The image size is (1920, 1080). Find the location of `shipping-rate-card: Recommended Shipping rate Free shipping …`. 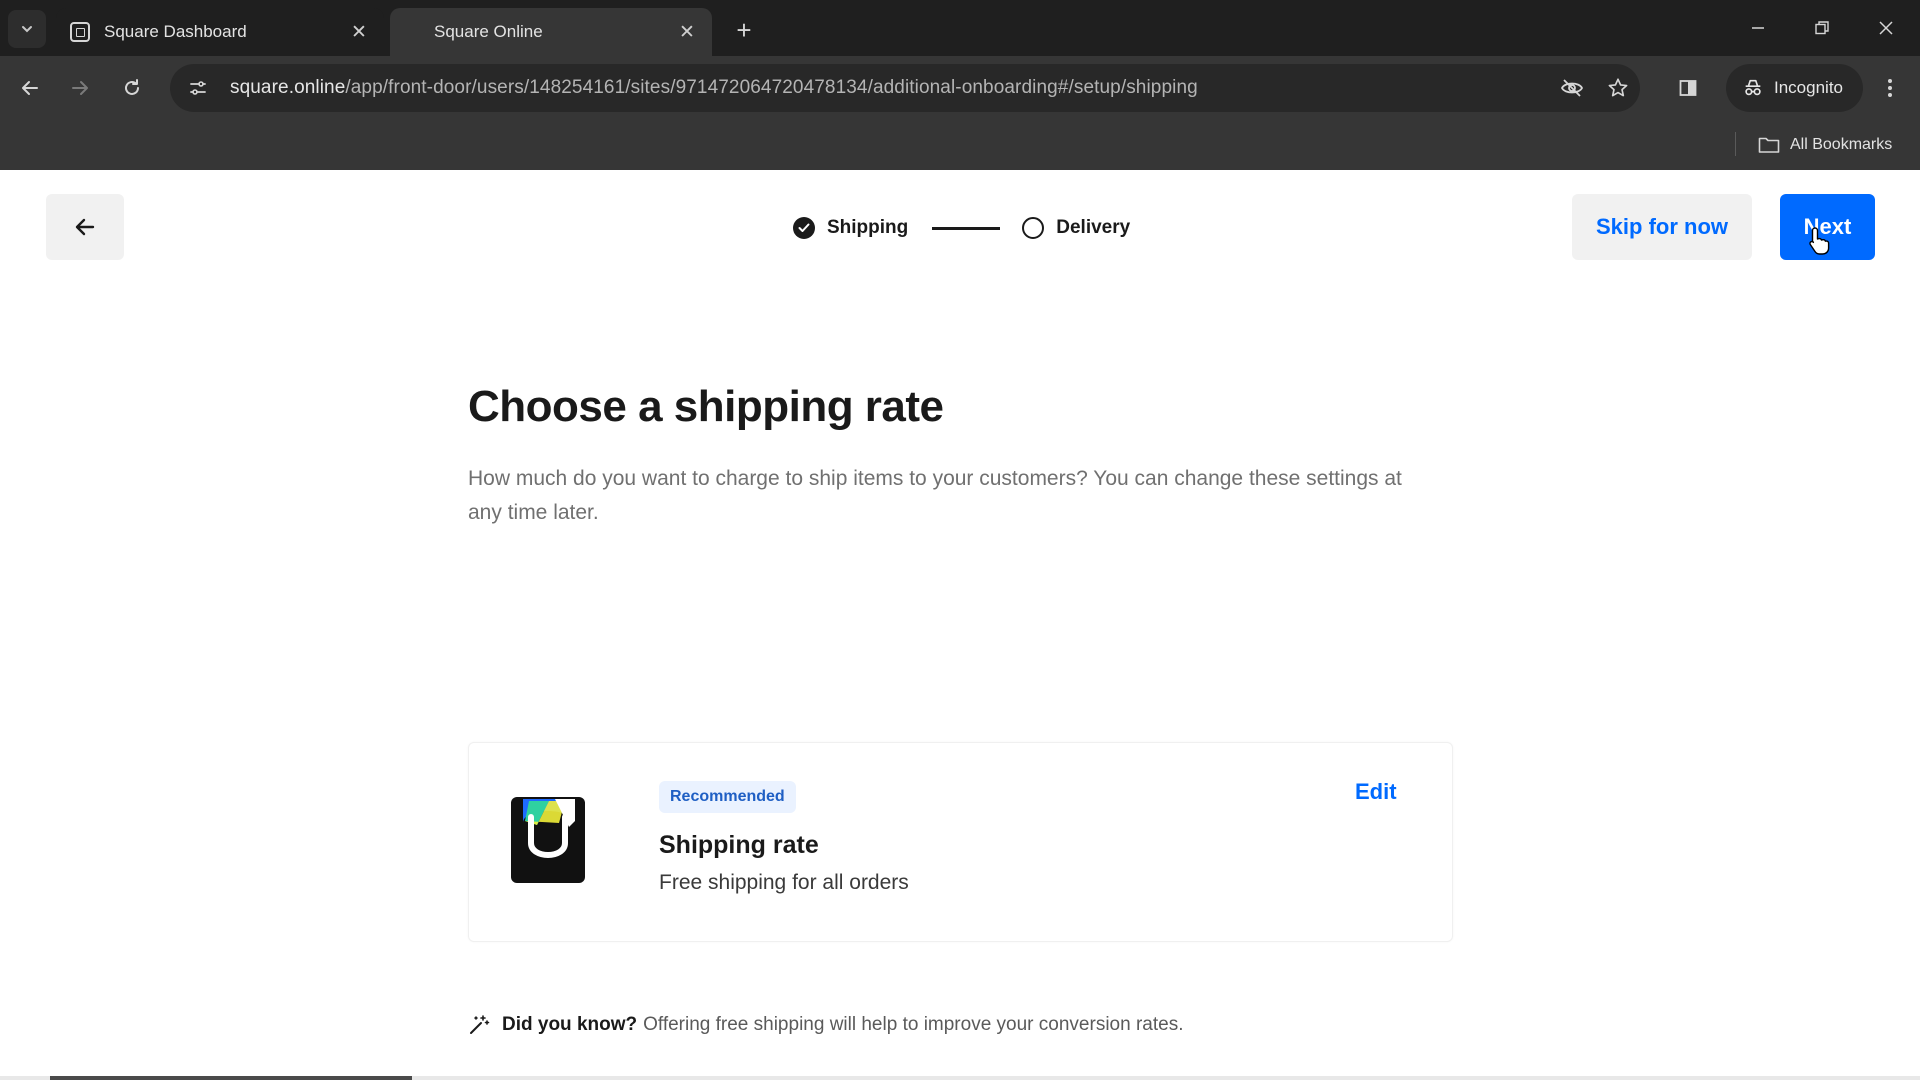

shipping-rate-card: Recommended Shipping rate Free shipping … is located at coordinates (960, 842).